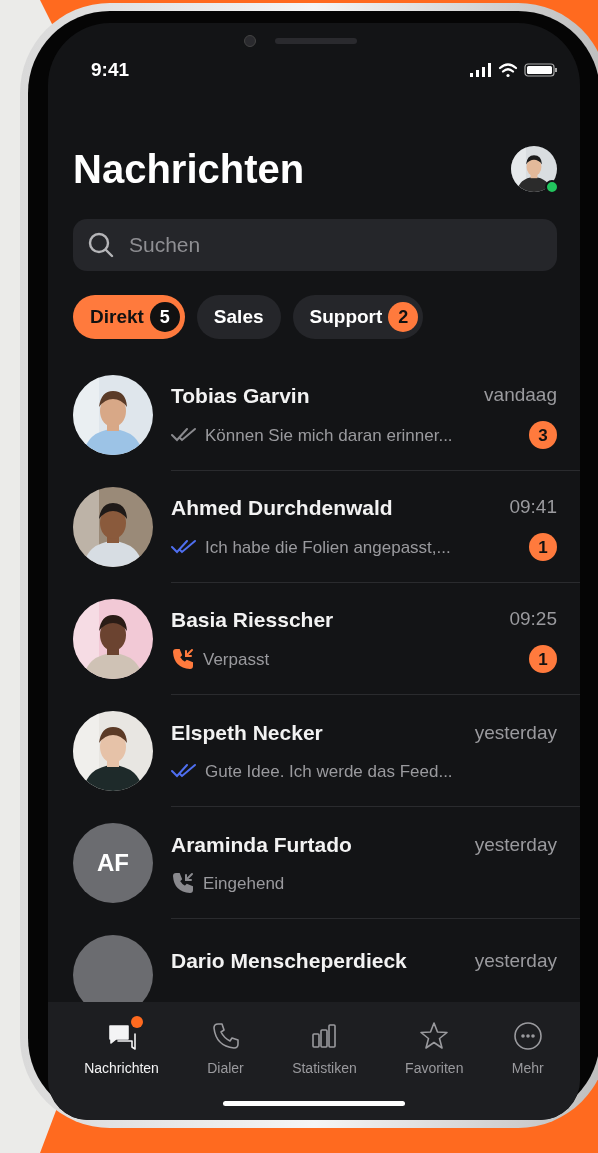 The height and width of the screenshot is (1153, 598). I want to click on battery-icon, so click(541, 70).